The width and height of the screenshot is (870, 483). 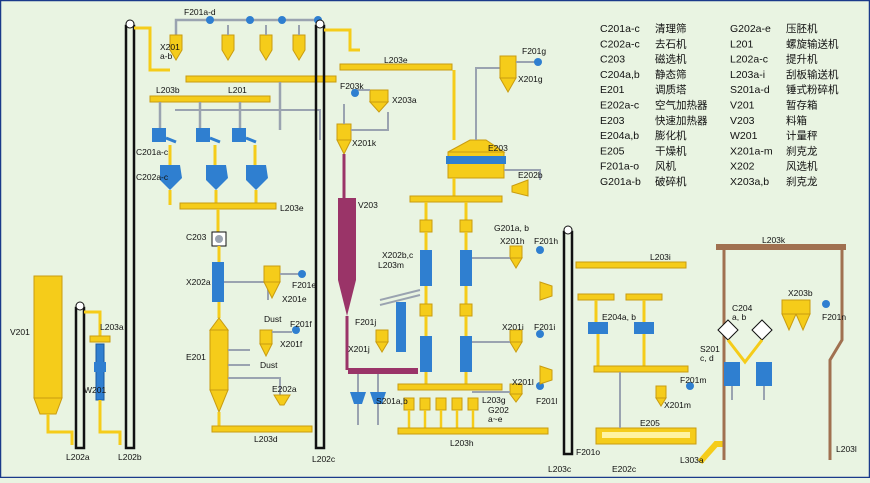 I want to click on conveyor-purple, so click(x=383, y=371).